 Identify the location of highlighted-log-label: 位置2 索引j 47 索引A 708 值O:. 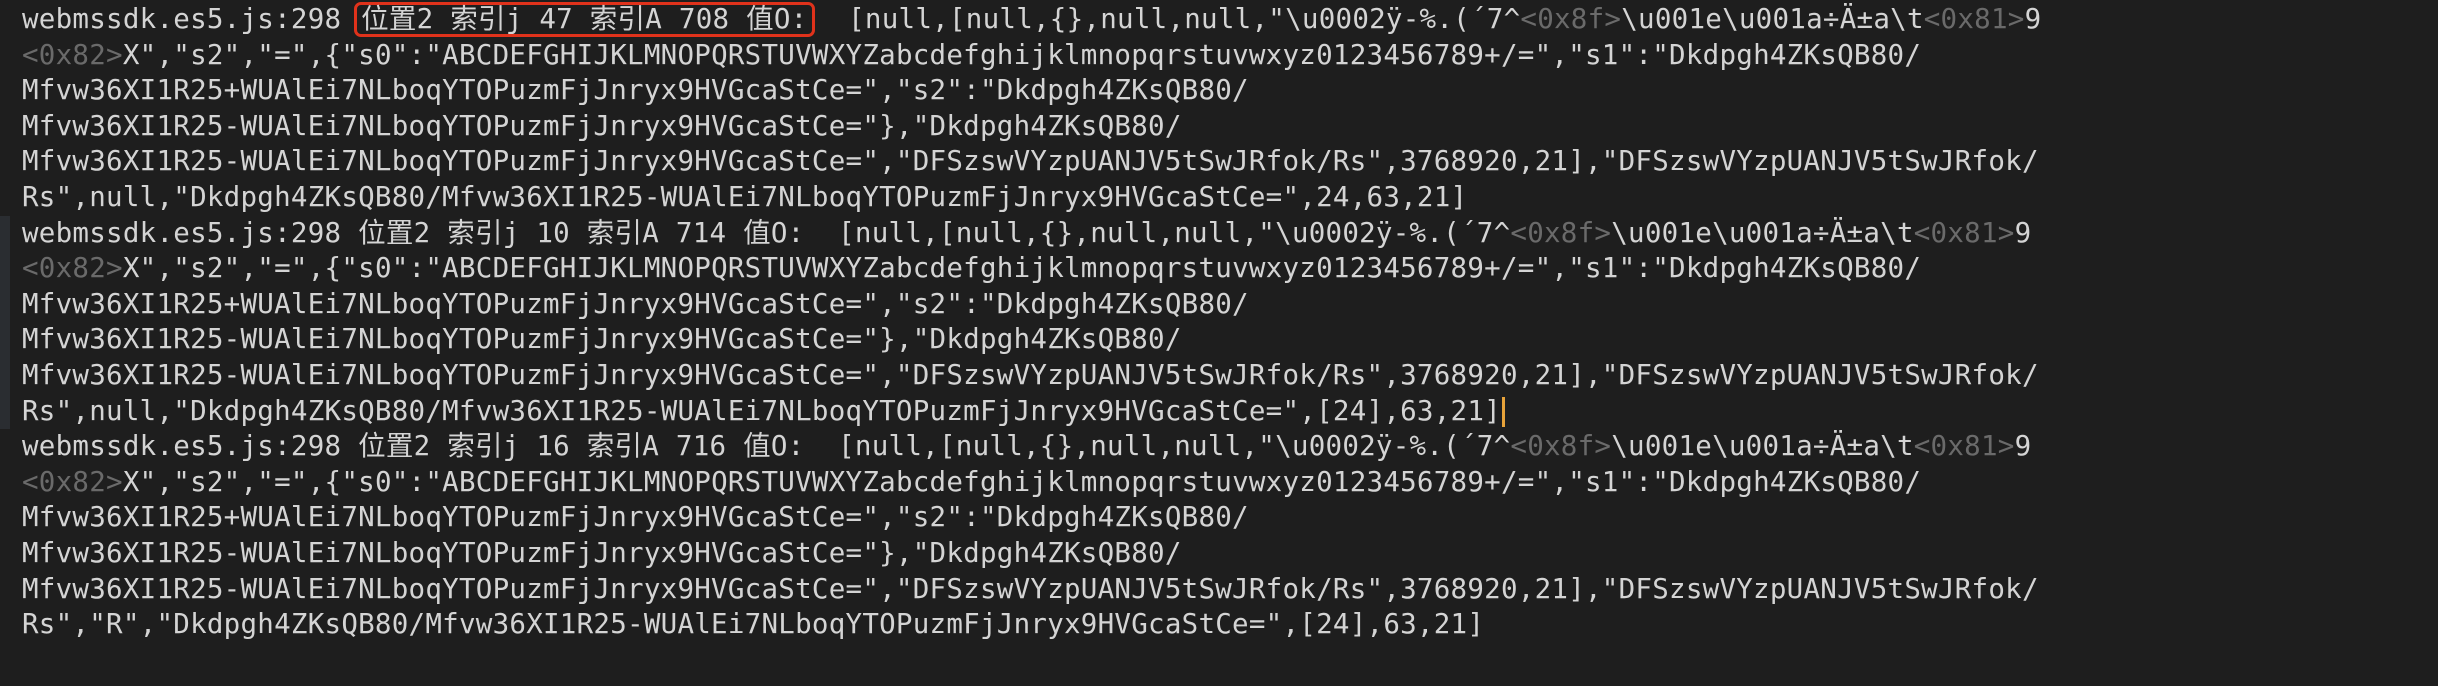
(584, 19).